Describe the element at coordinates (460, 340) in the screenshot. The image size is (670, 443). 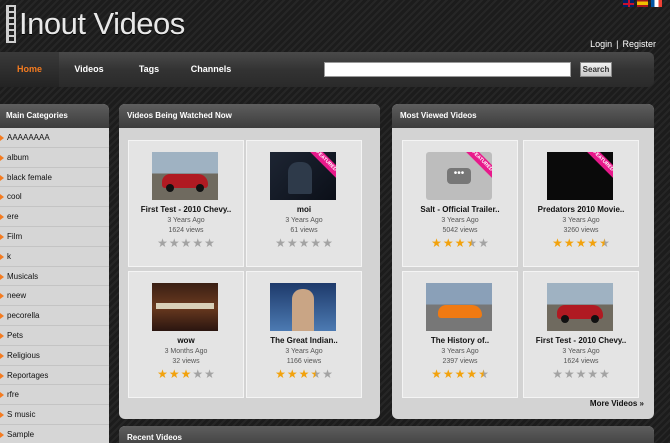
I see `video-title: The History of..` at that location.